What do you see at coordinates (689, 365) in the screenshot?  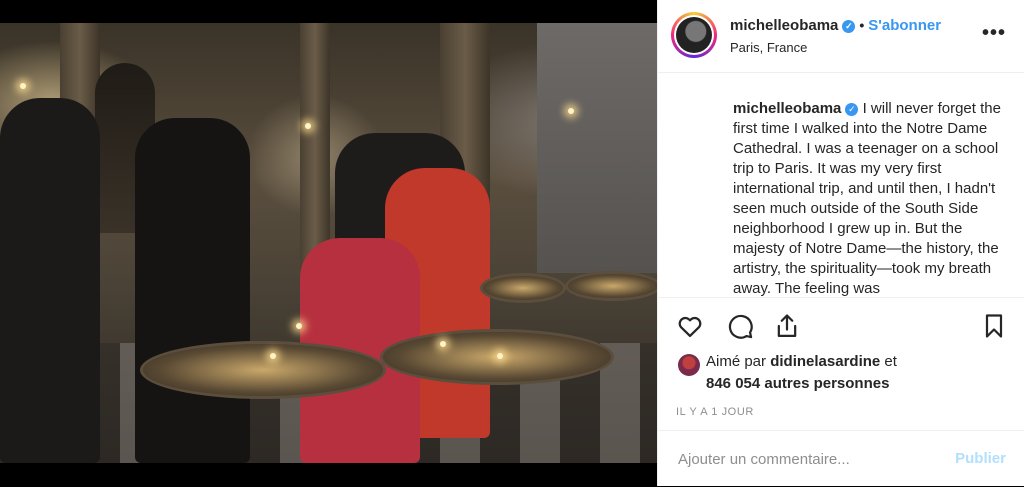 I see `liker-avatar` at bounding box center [689, 365].